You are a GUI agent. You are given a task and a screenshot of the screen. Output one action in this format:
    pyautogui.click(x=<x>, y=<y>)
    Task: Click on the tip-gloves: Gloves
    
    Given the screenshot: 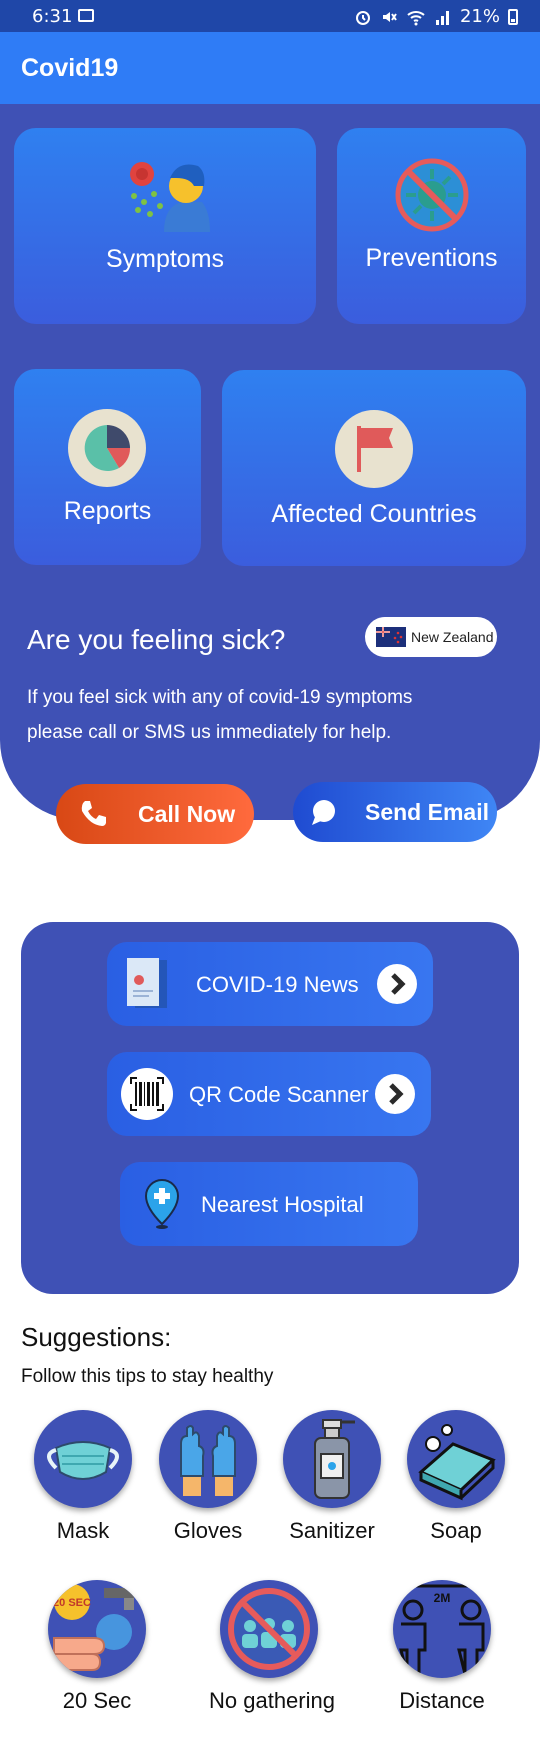 What is the action you would take?
    pyautogui.click(x=208, y=1477)
    